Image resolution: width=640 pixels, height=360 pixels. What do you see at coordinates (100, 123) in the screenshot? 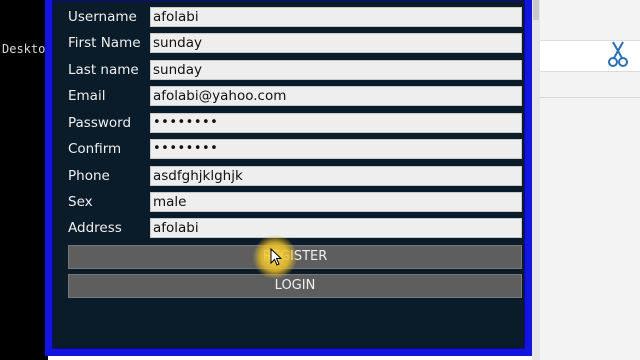
I see `password-label: Password` at bounding box center [100, 123].